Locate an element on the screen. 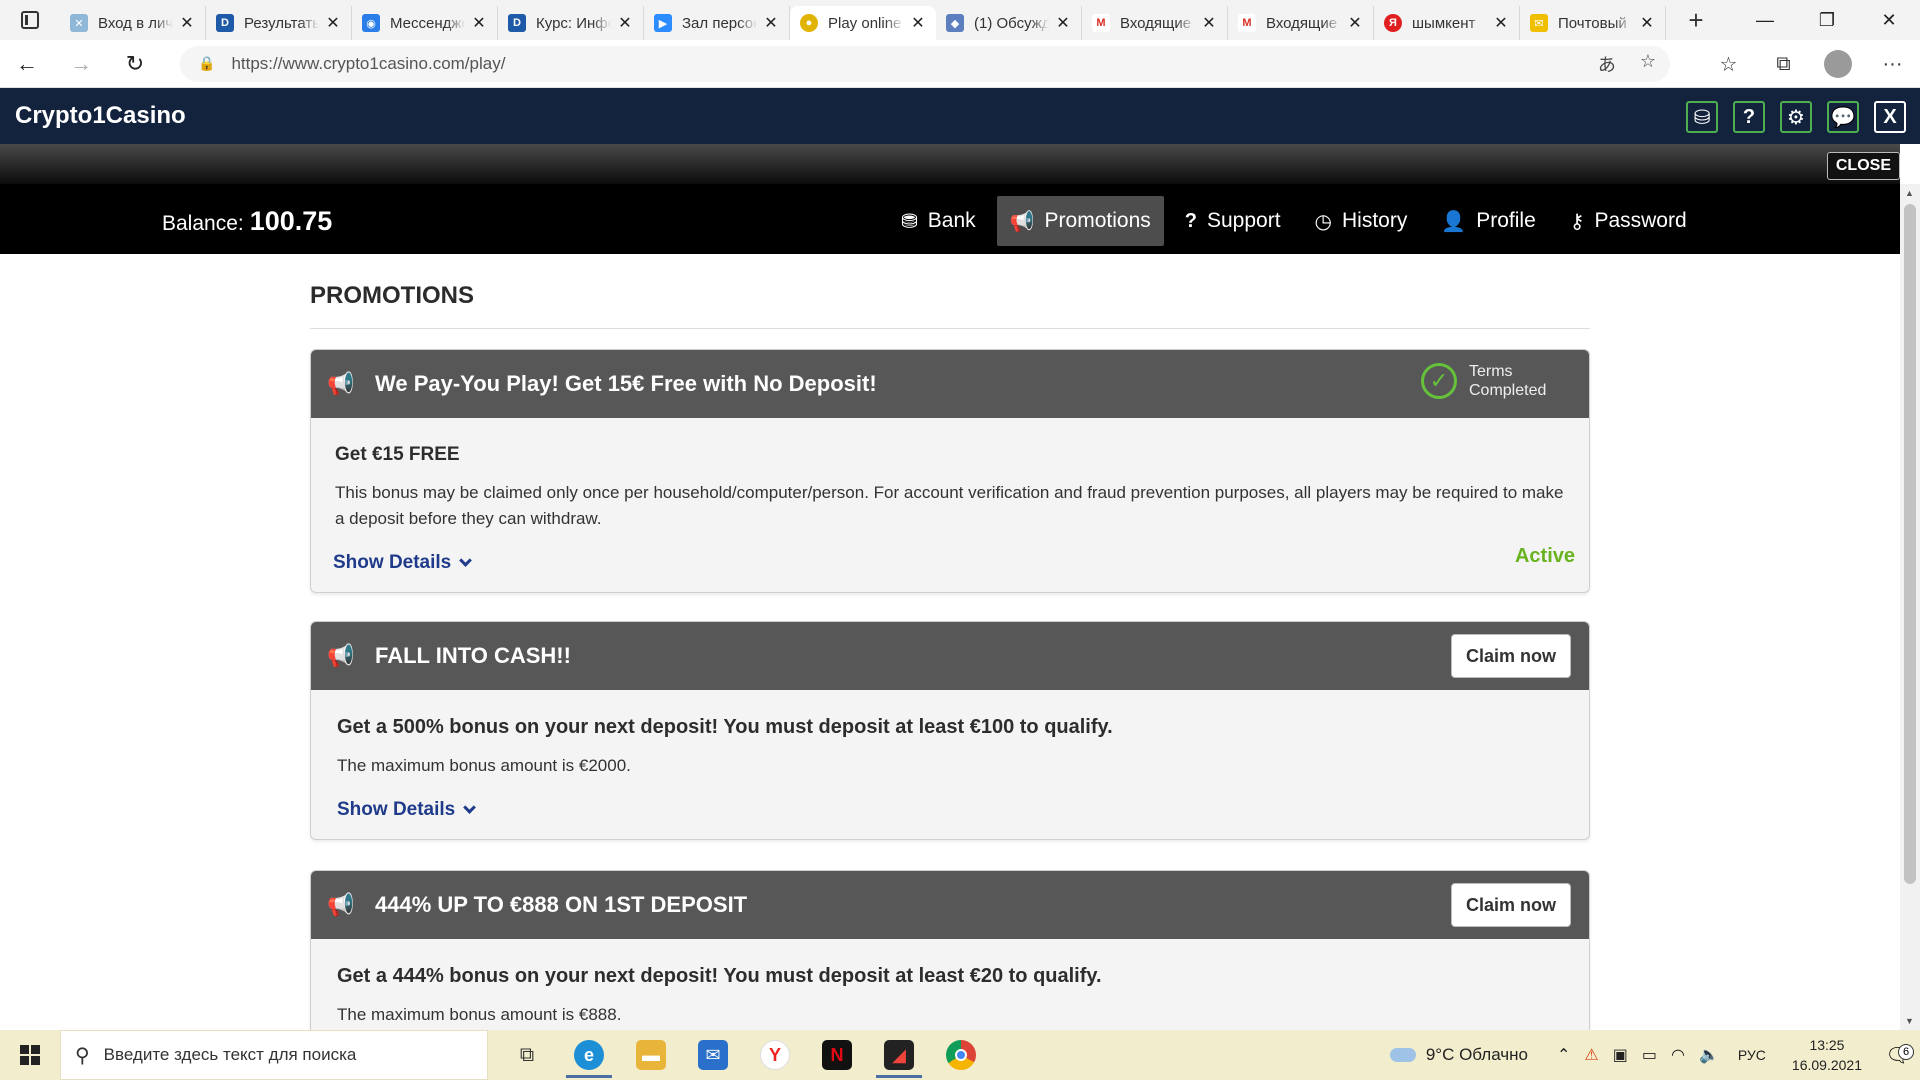  browser-tab: ✉ Почтовый ✕ is located at coordinates (1593, 23).